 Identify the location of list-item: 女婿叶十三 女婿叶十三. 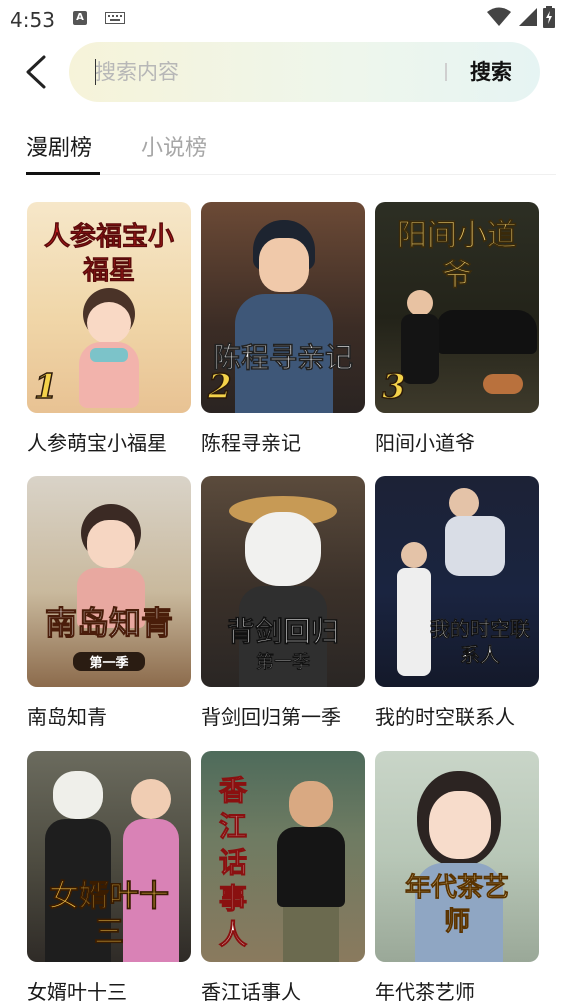
(109, 878).